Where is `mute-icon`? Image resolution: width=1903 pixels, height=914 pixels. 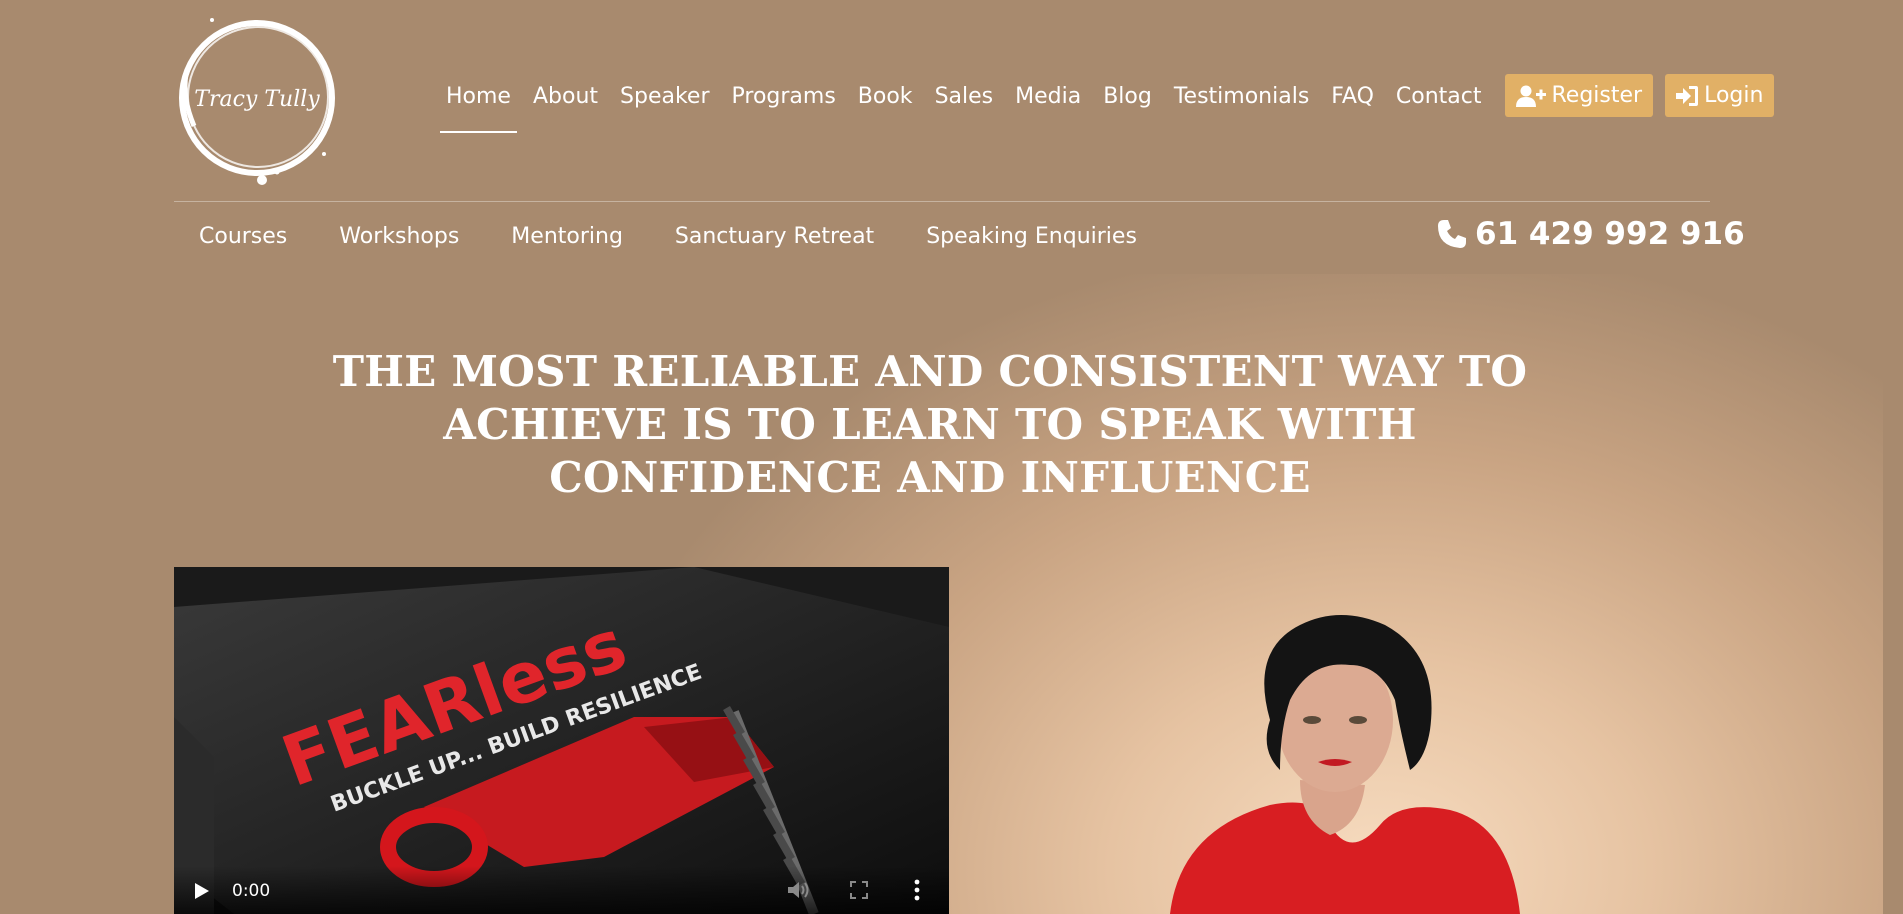 mute-icon is located at coordinates (799, 890).